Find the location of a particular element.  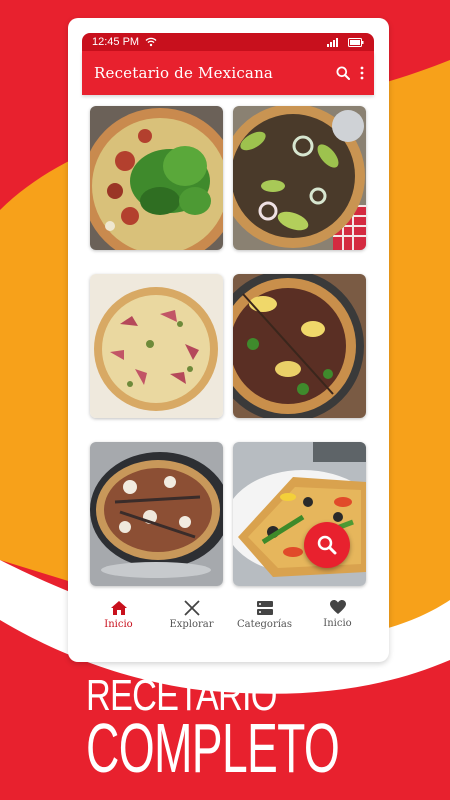

recipe-card-pizza-prosciutto is located at coordinates (156, 346).